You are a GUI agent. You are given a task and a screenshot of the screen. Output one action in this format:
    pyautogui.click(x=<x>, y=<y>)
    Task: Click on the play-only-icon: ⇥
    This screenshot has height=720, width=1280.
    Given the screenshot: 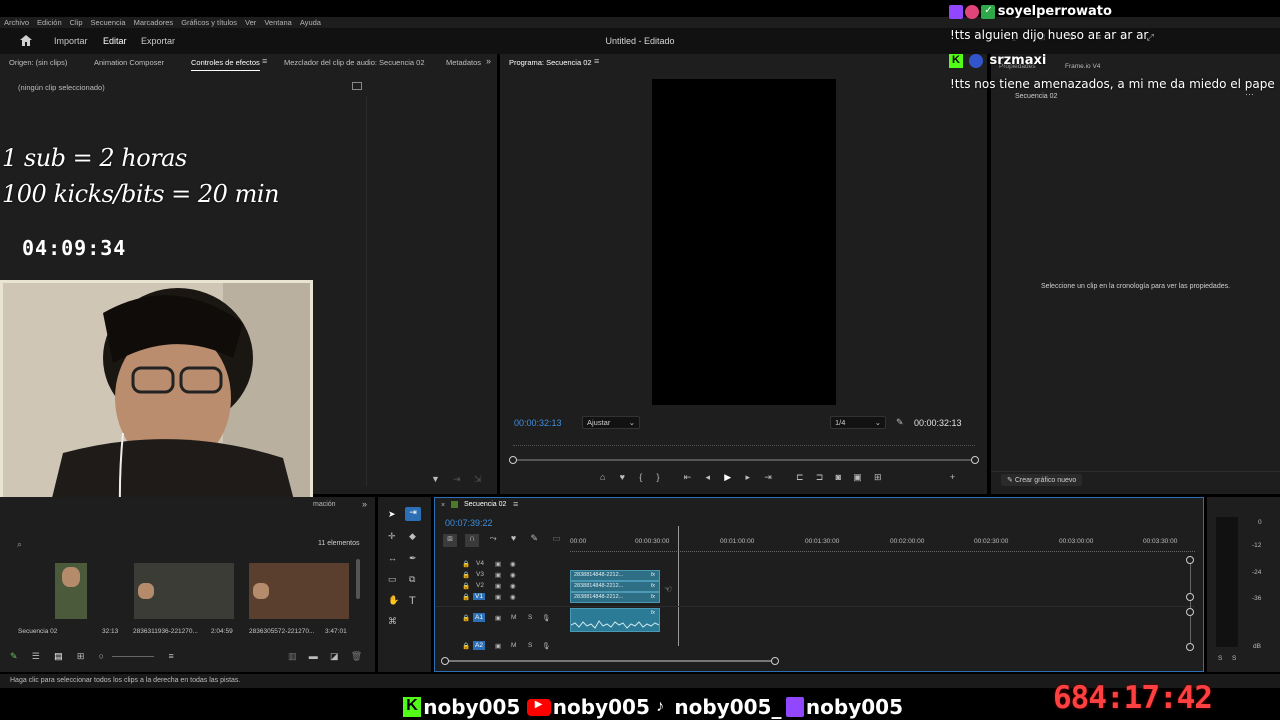 What is the action you would take?
    pyautogui.click(x=457, y=479)
    